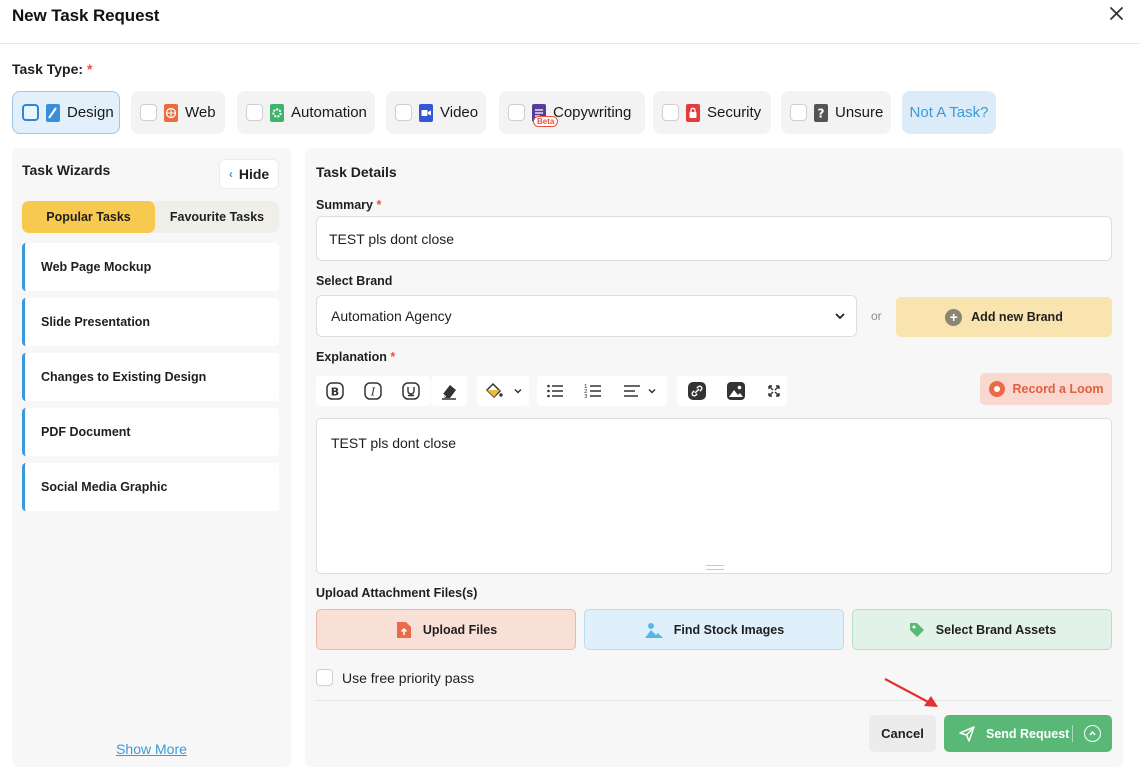 This screenshot has height=770, width=1140. I want to click on record-loom-label: Record a Loom, so click(1058, 389).